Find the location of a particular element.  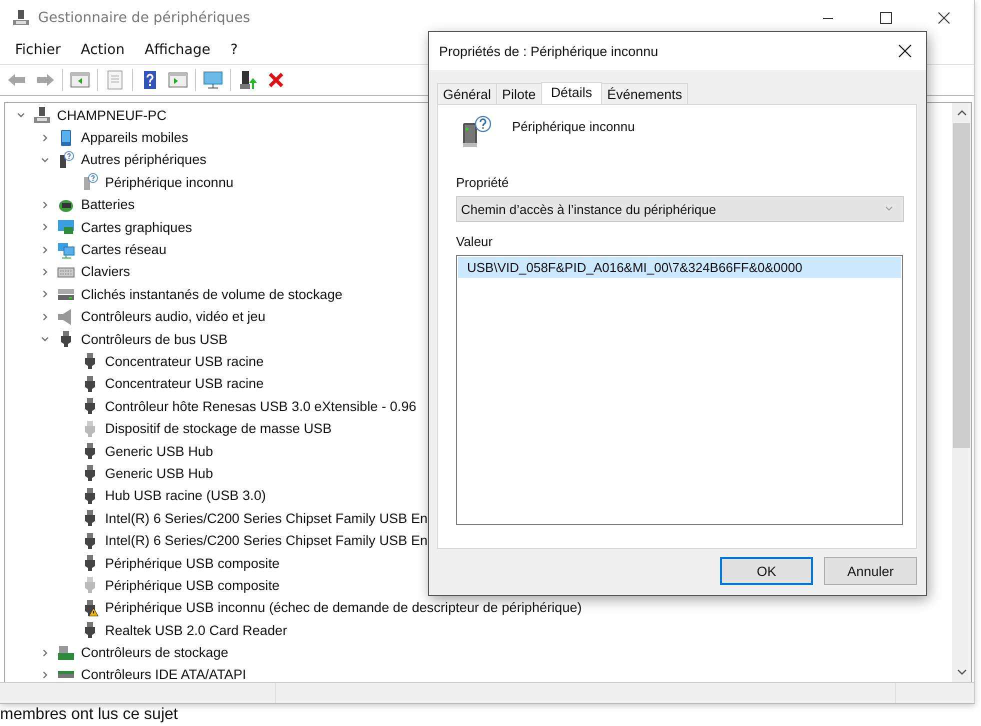

forum-text: membres ont lus ce sujet is located at coordinates (89, 715).